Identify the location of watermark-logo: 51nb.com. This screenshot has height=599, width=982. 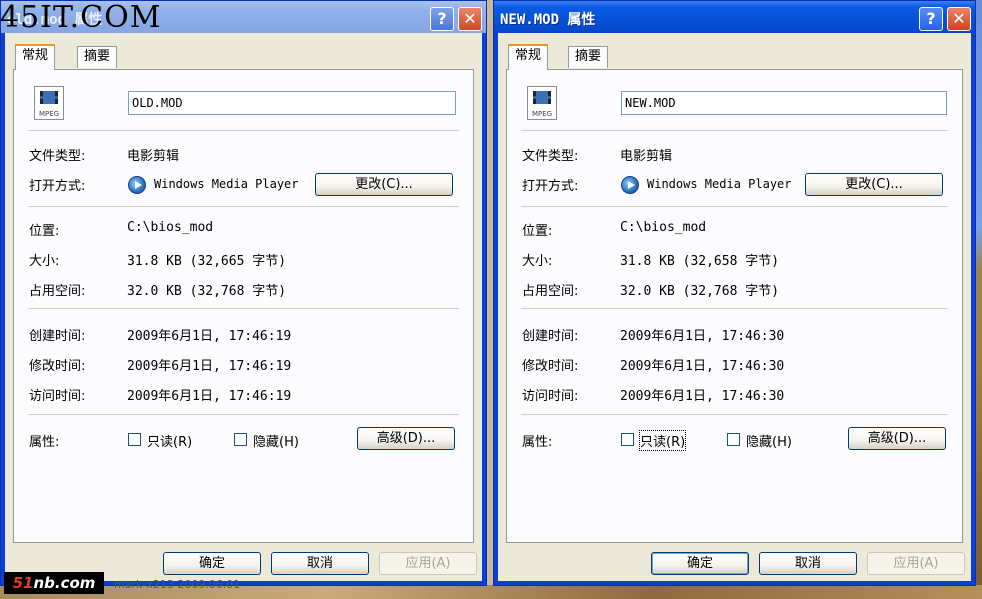
(54, 583).